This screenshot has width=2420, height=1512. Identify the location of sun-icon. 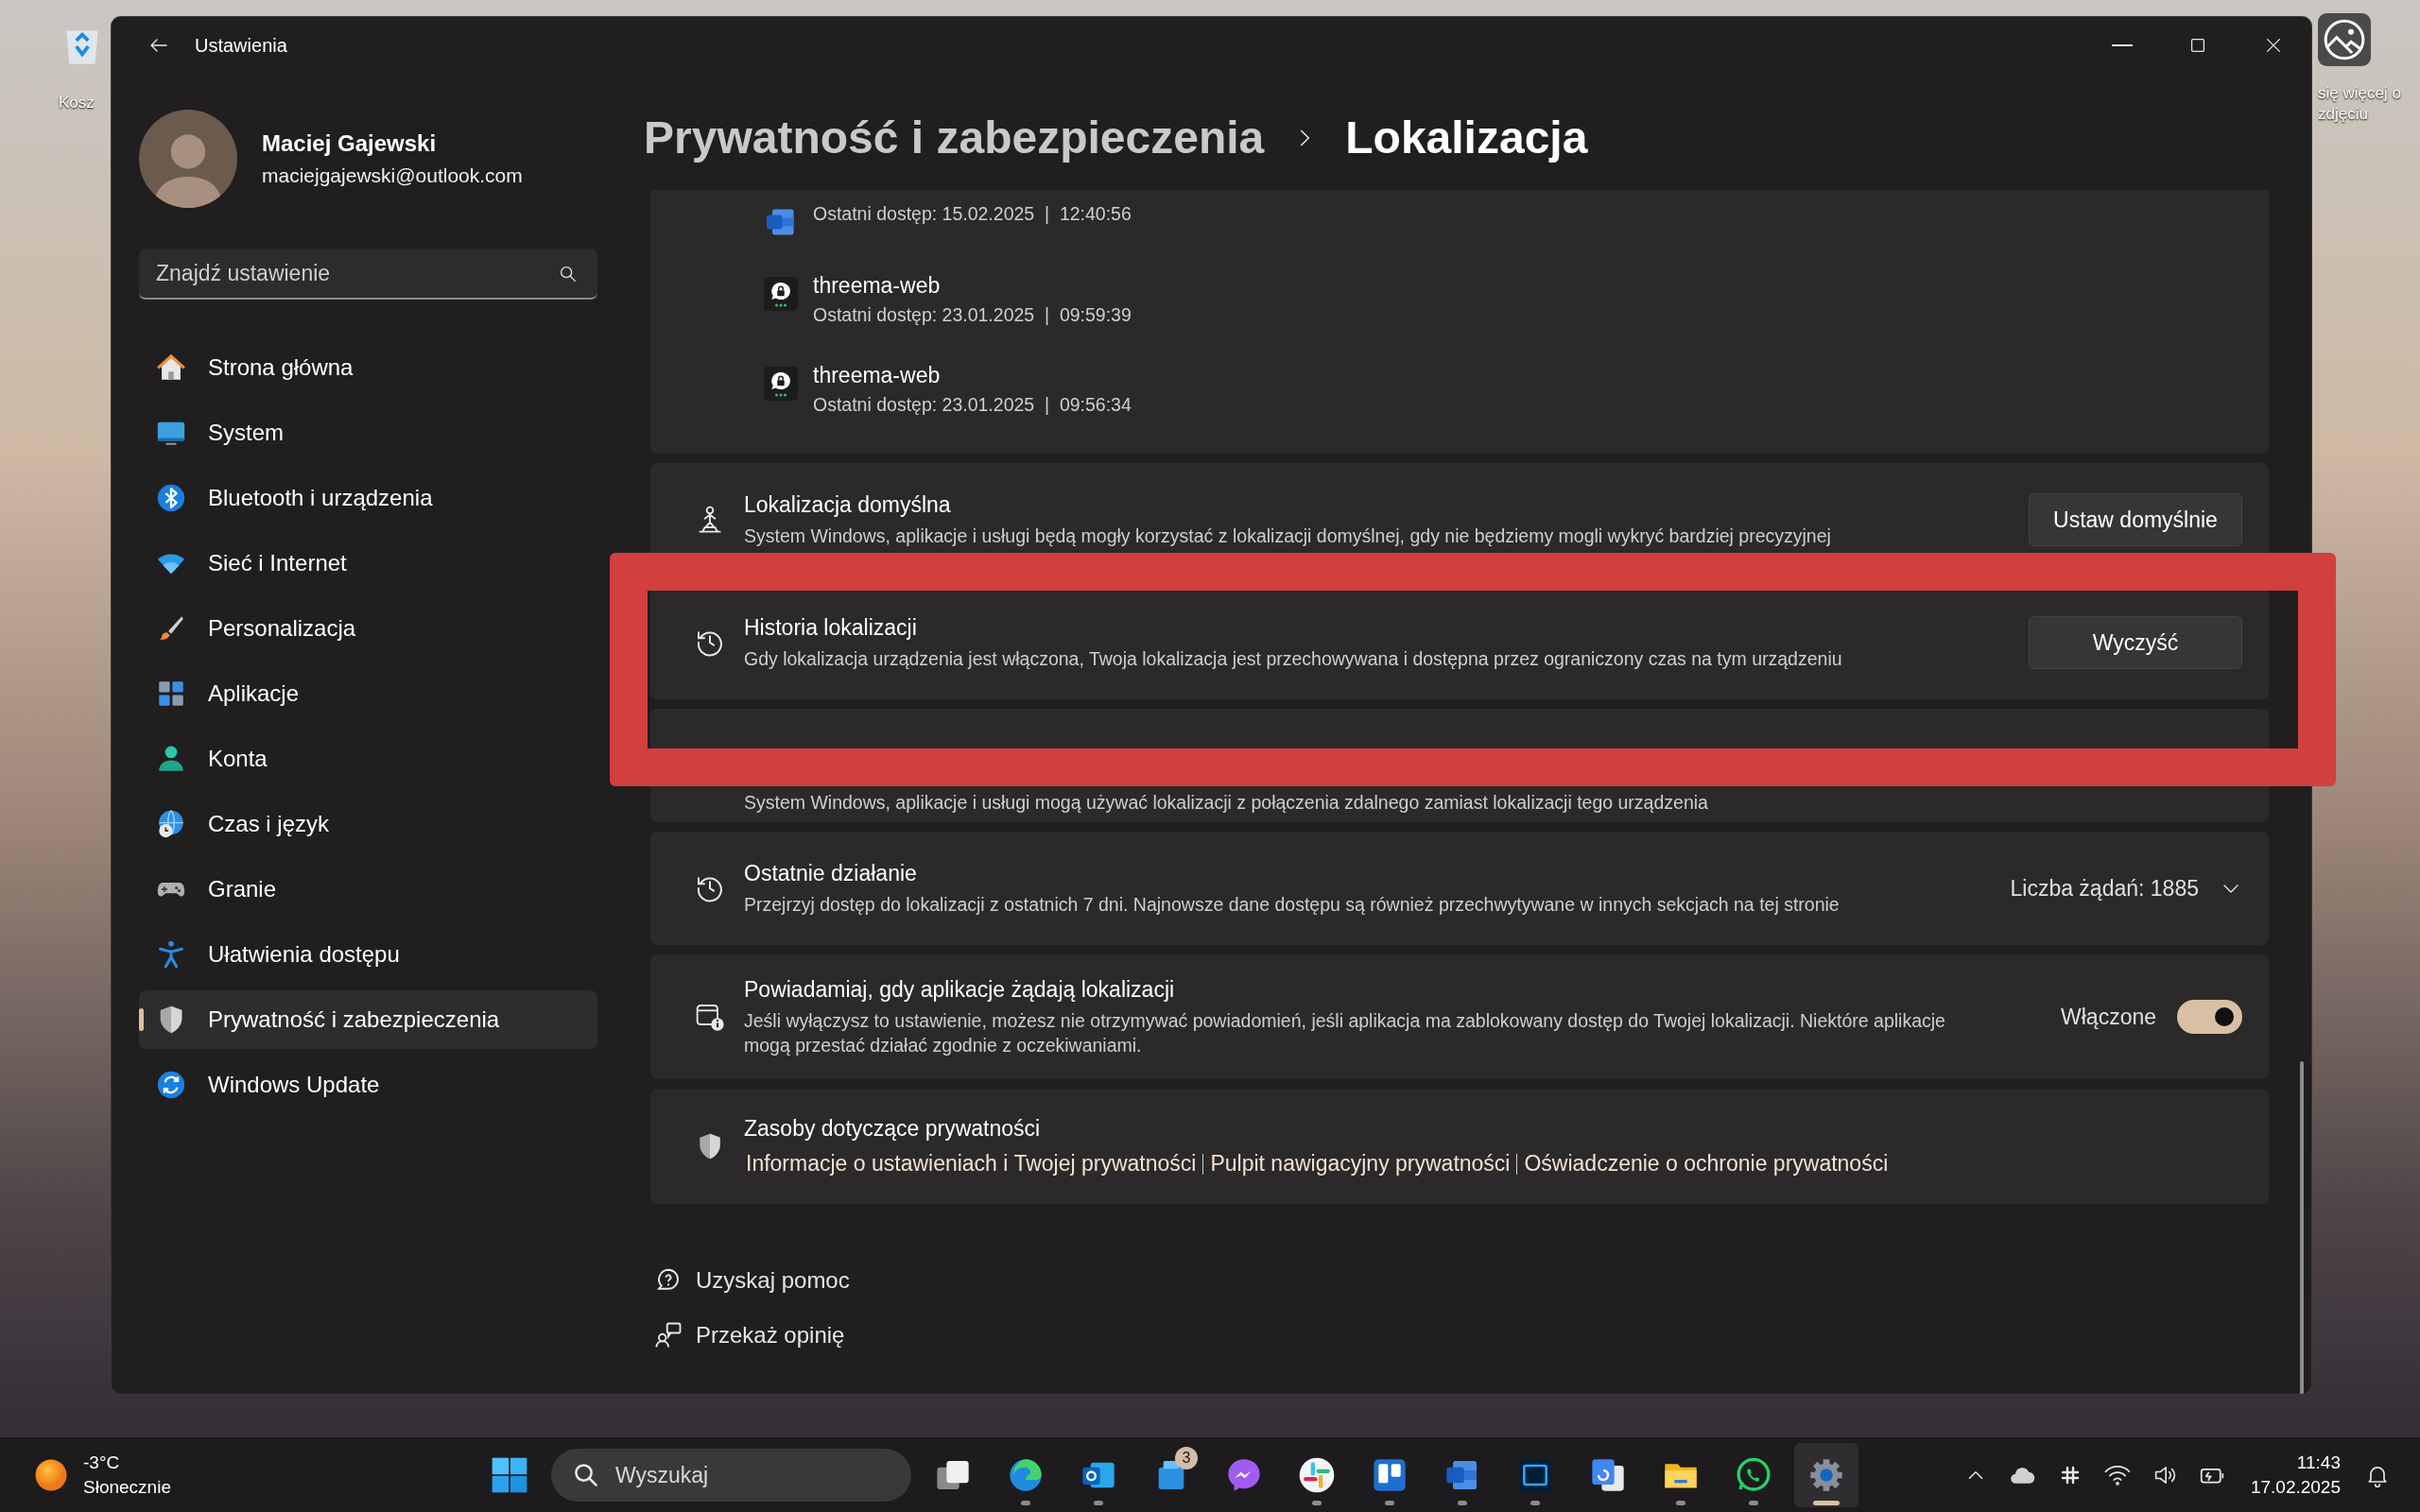
(51, 1475).